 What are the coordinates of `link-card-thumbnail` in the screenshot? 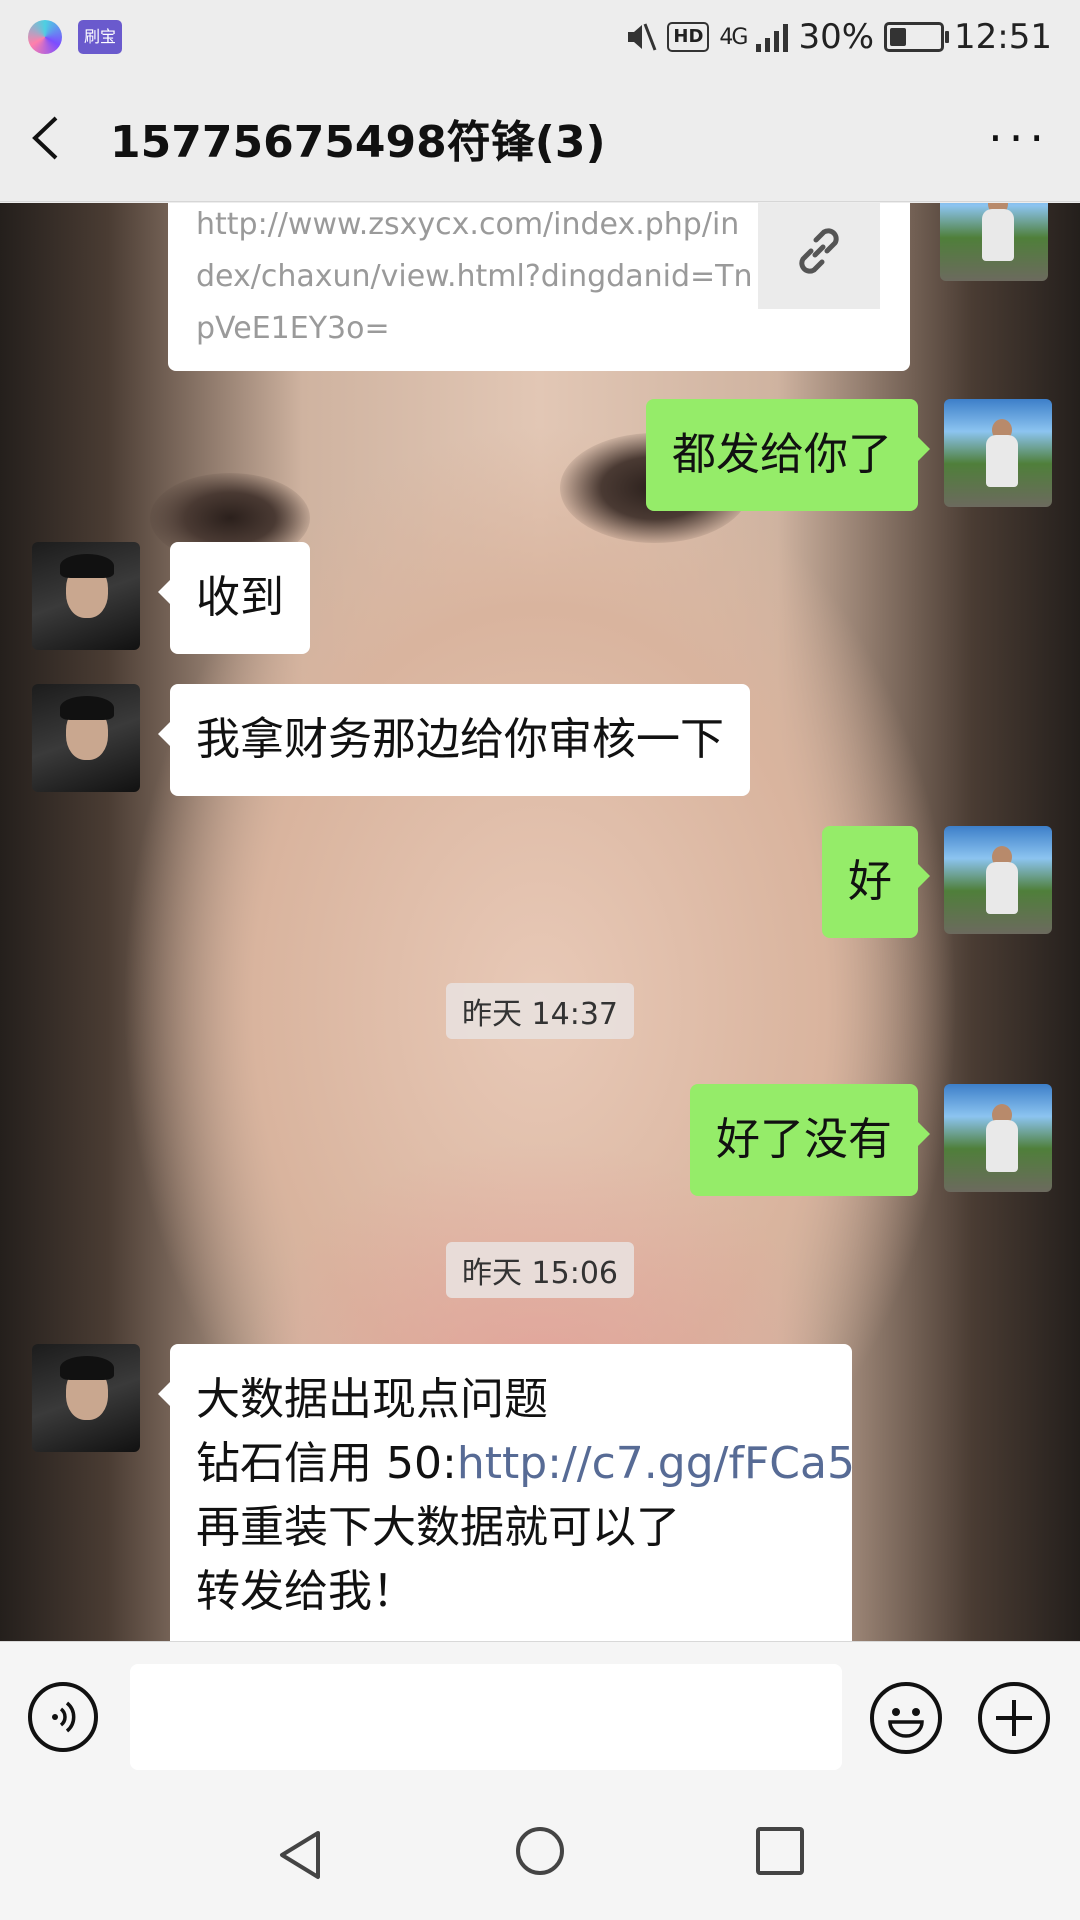 It's located at (819, 256).